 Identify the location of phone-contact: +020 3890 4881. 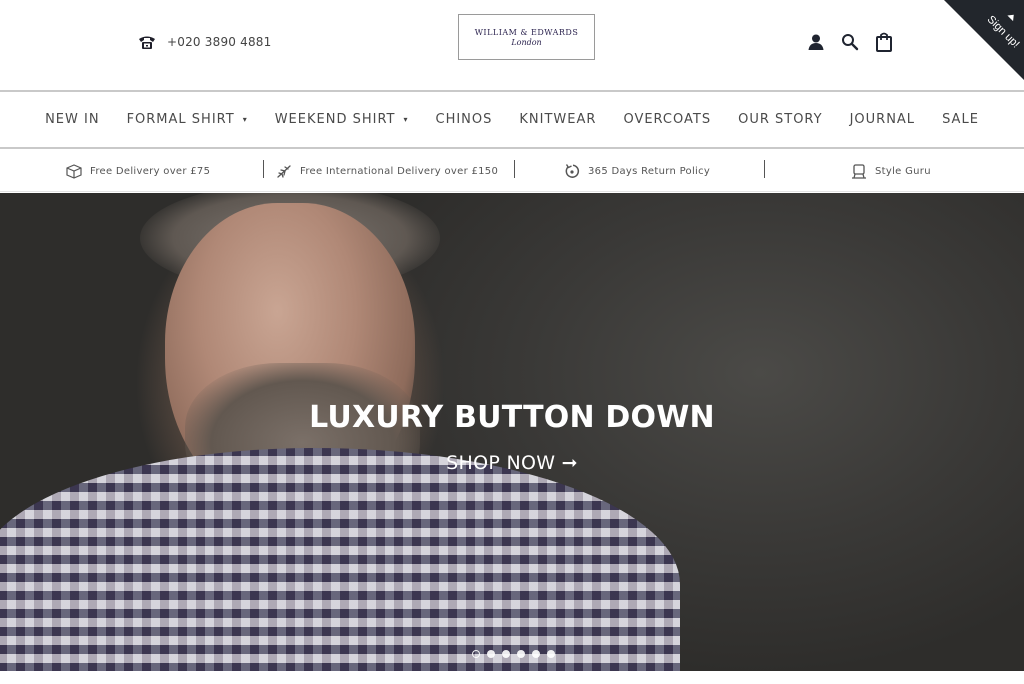
(204, 42).